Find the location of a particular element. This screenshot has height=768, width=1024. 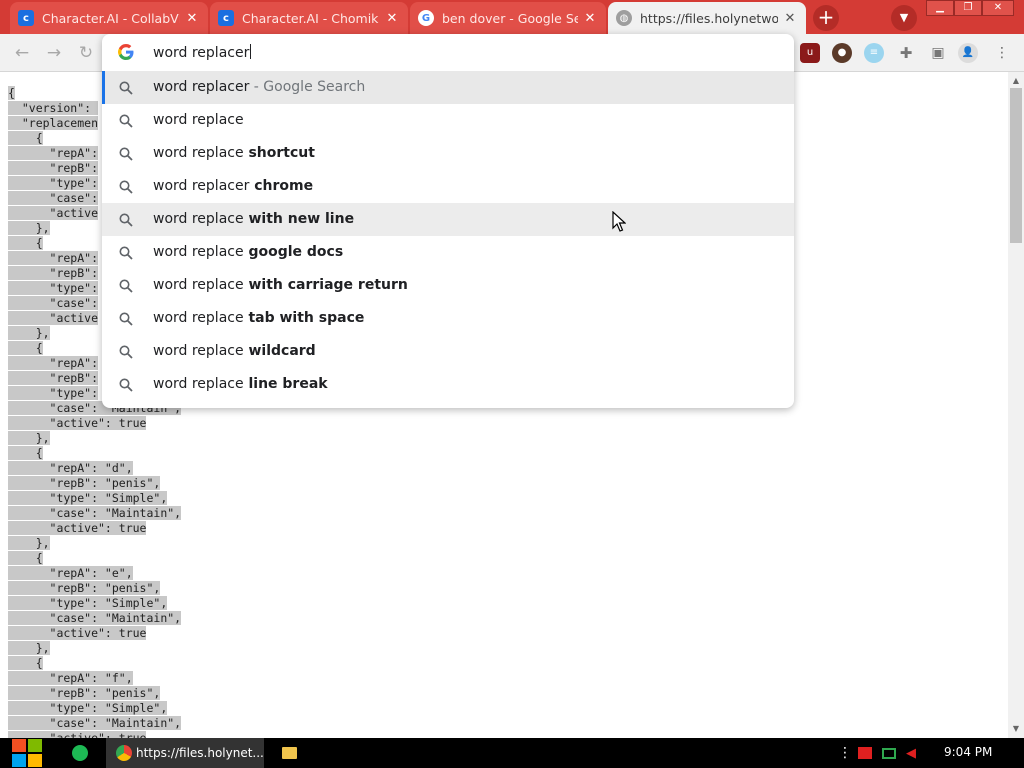

globe-icon: ◍ is located at coordinates (624, 18).